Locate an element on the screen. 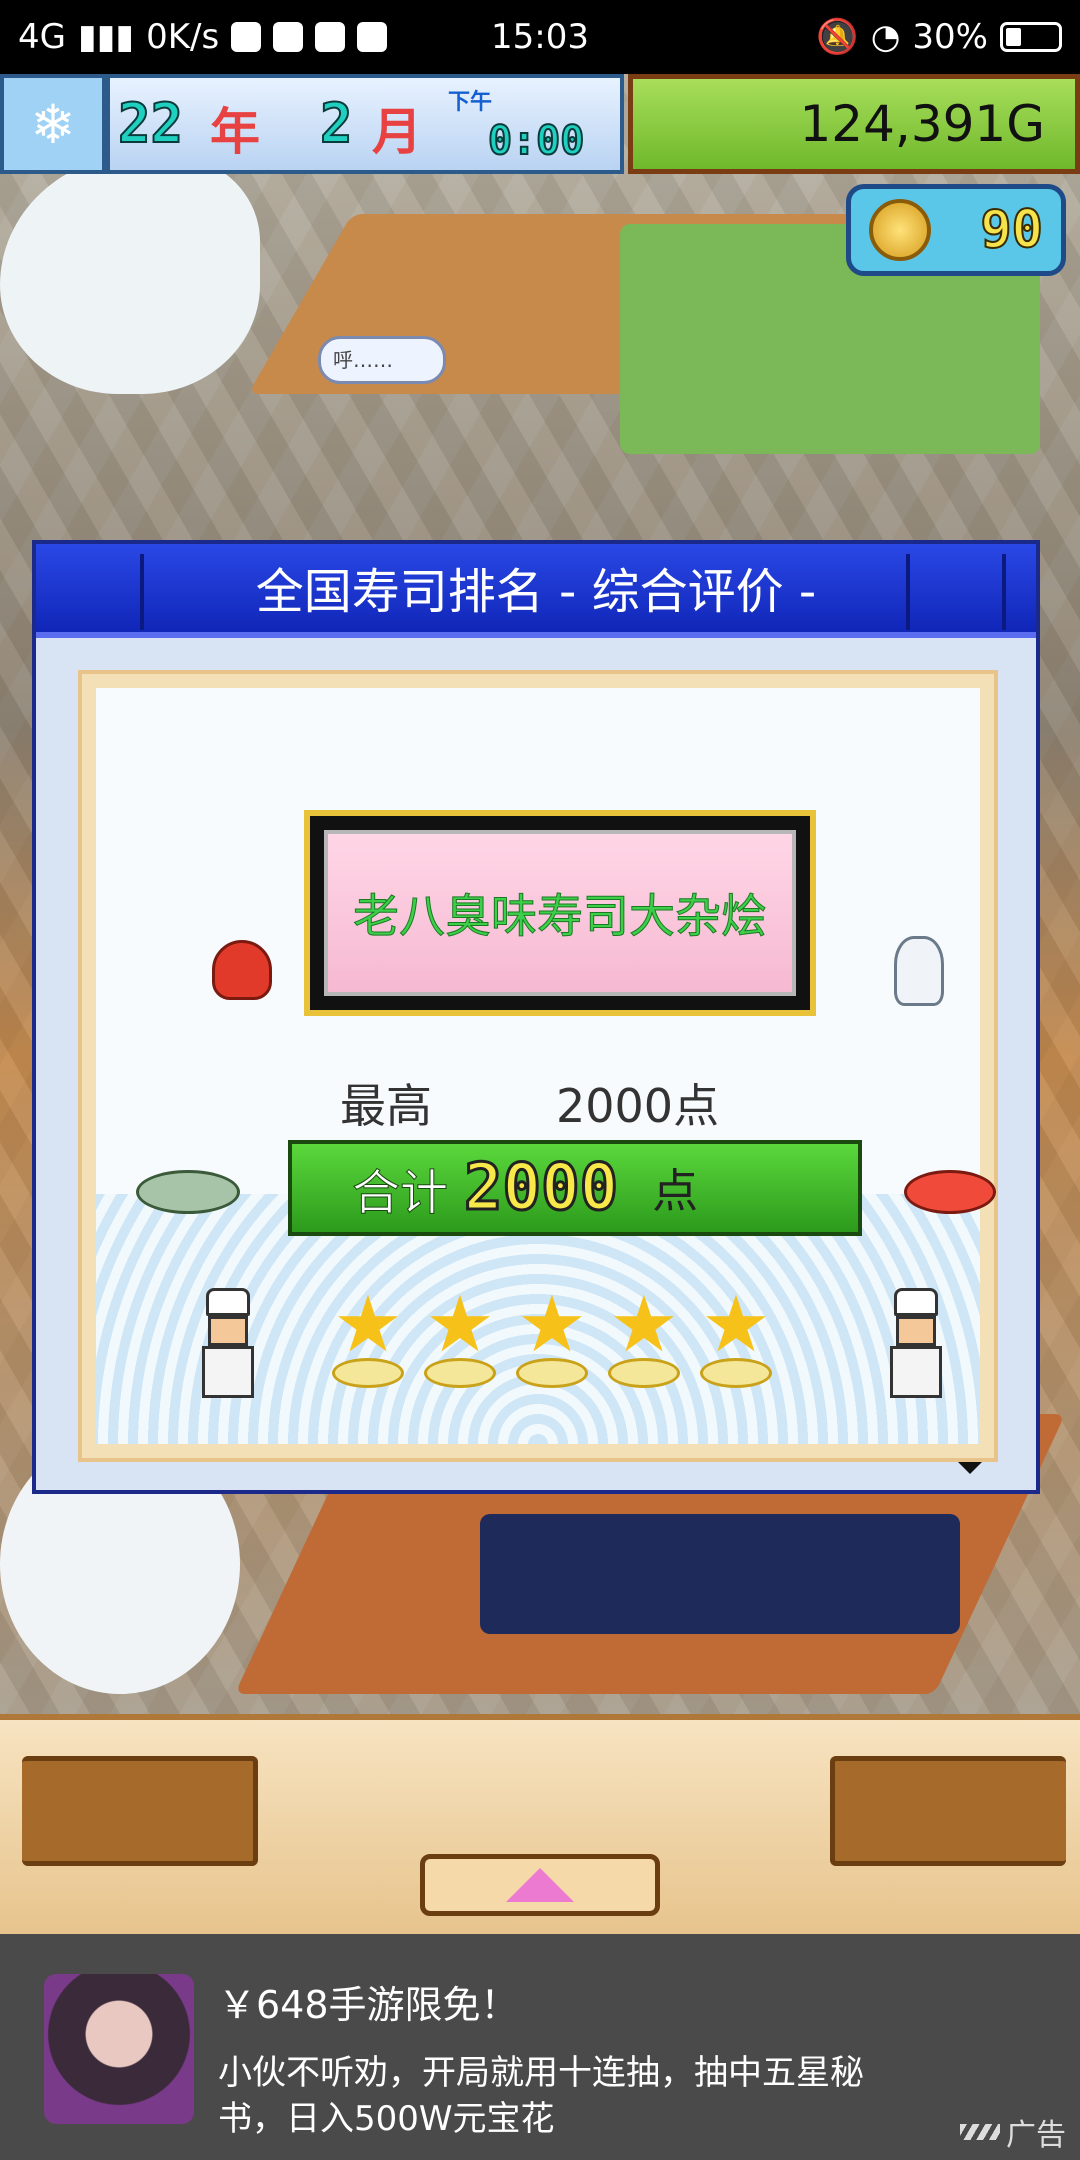 This screenshot has width=1080, height=2160. expand-menu-button is located at coordinates (540, 1885).